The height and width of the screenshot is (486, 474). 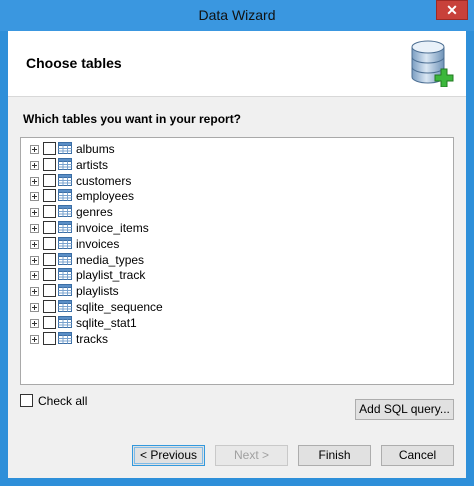 What do you see at coordinates (119, 307) in the screenshot?
I see `table-label: sqlite_sequence` at bounding box center [119, 307].